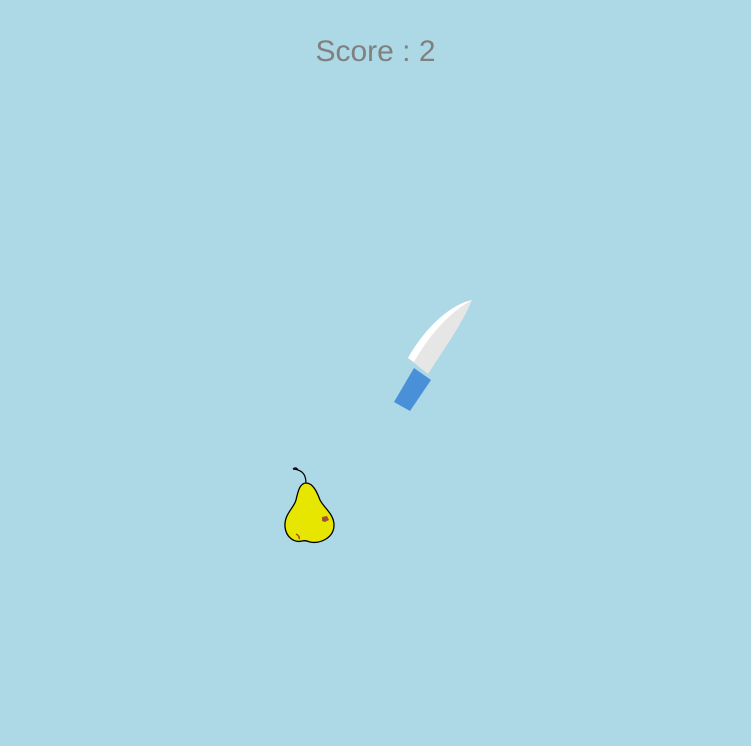 Image resolution: width=751 pixels, height=746 pixels. What do you see at coordinates (440, 337) in the screenshot?
I see `knife-blade` at bounding box center [440, 337].